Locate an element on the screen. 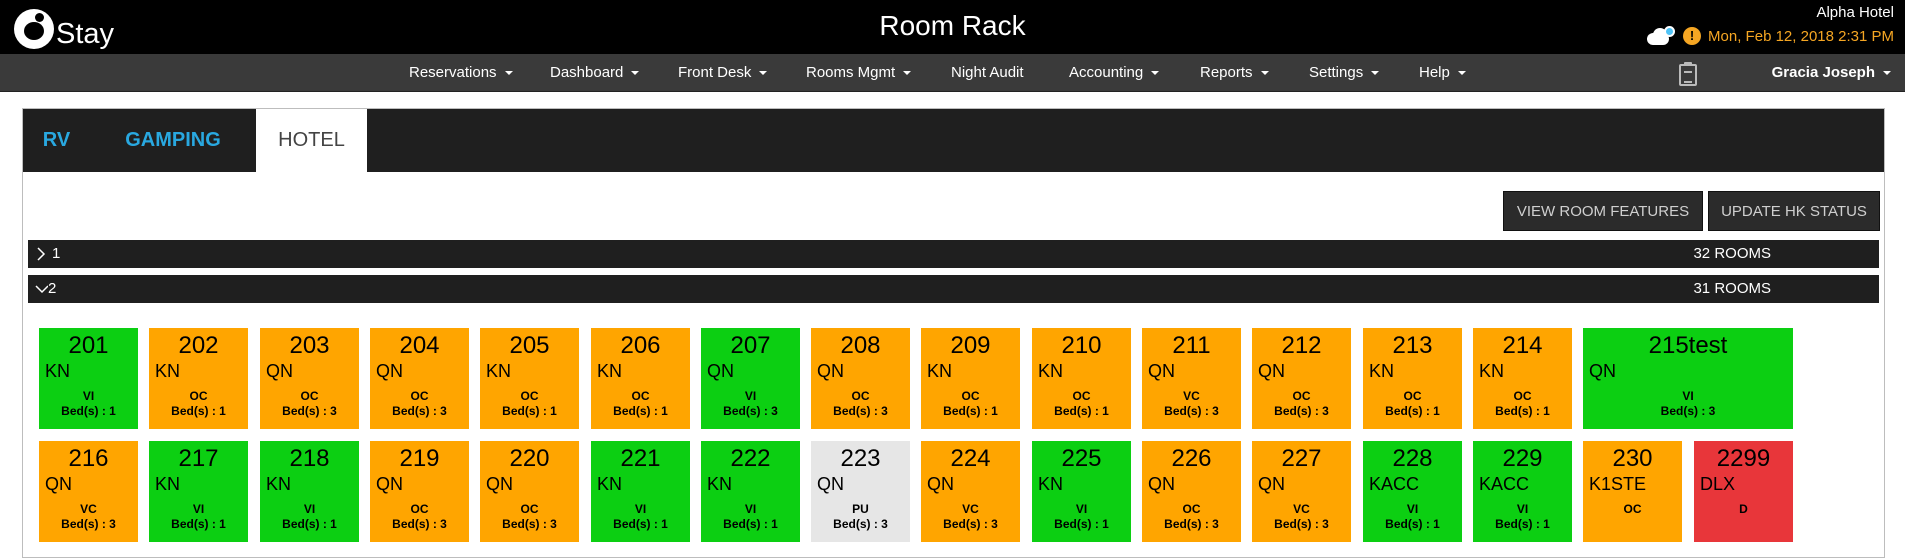 This screenshot has width=1905, height=558. room-tile: 208 QN OC Bed(s) : 3 is located at coordinates (860, 378).